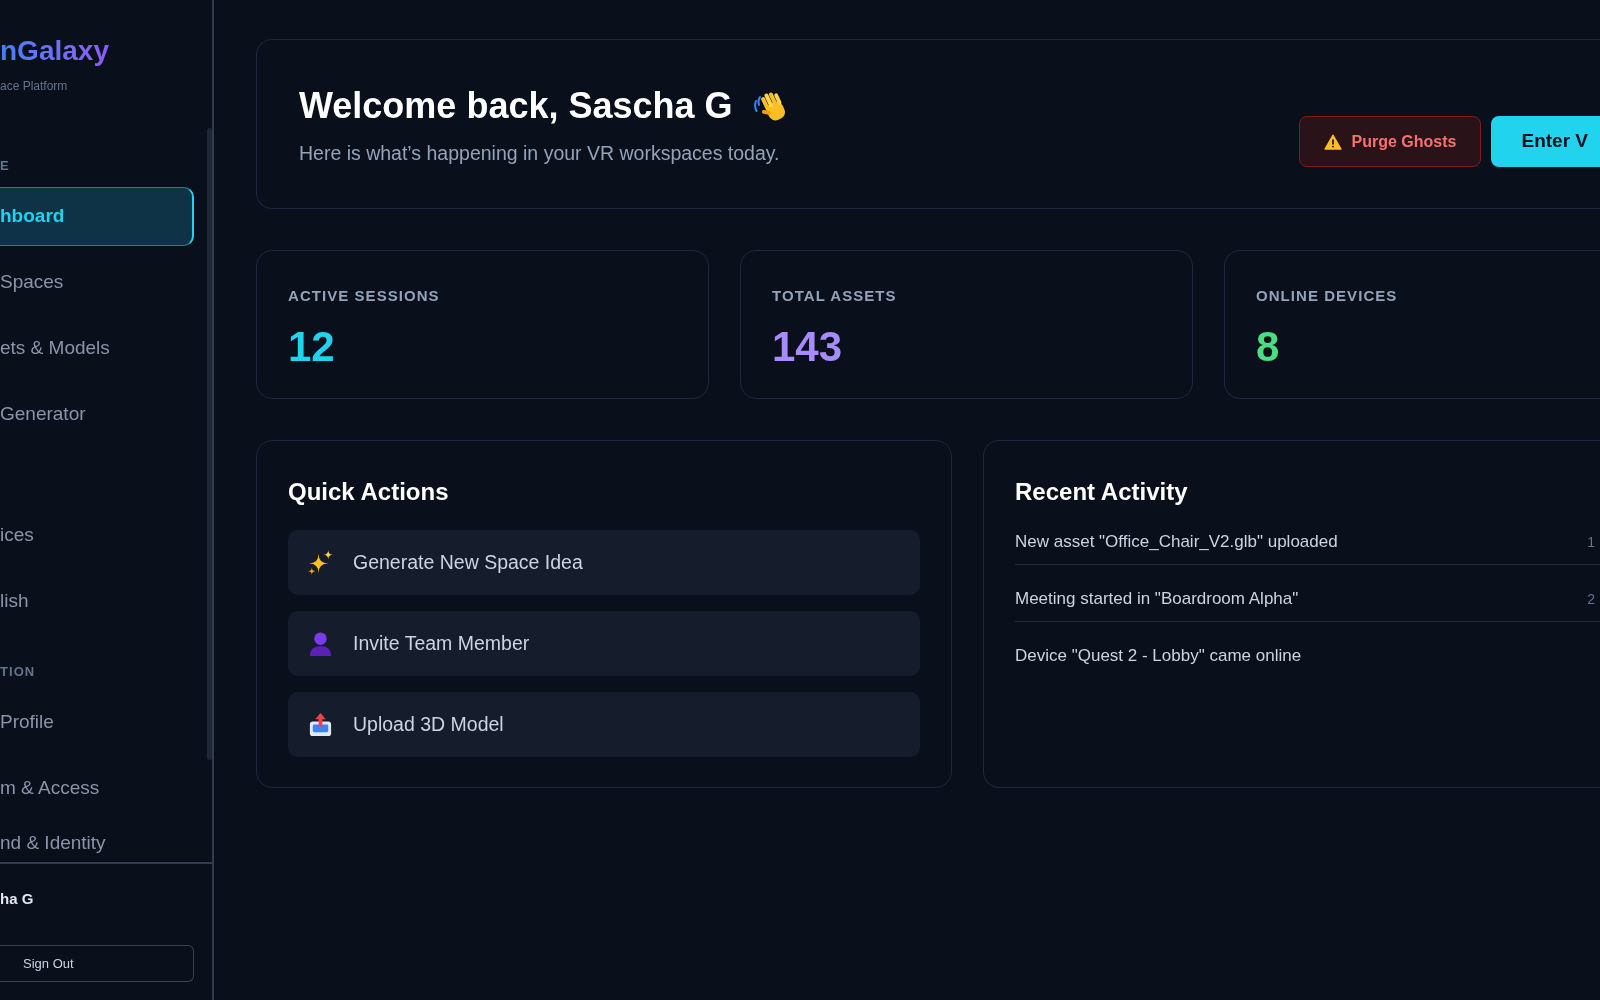 The image size is (1600, 1000). What do you see at coordinates (1545, 141) in the screenshot?
I see `primary-button: Enter V` at bounding box center [1545, 141].